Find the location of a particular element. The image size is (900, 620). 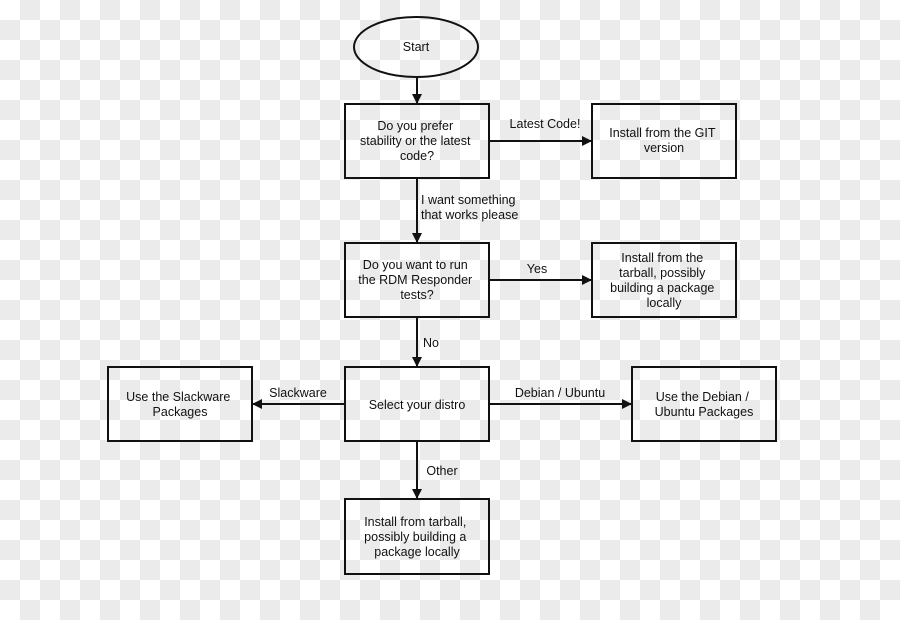

edge-label-no: No is located at coordinates (431, 343).